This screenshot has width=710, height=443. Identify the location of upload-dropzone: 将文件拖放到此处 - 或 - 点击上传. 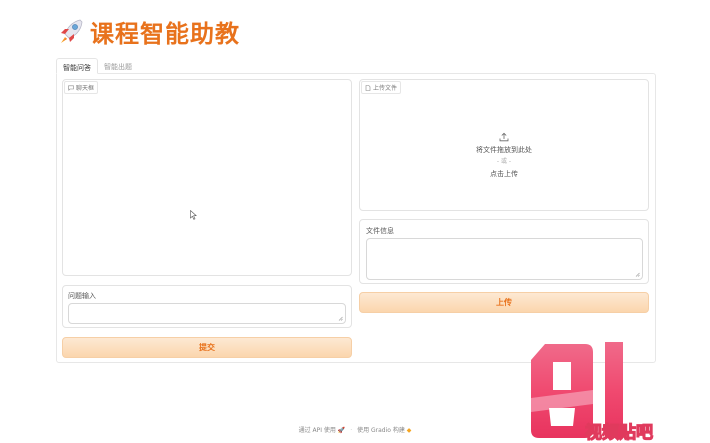
(504, 156).